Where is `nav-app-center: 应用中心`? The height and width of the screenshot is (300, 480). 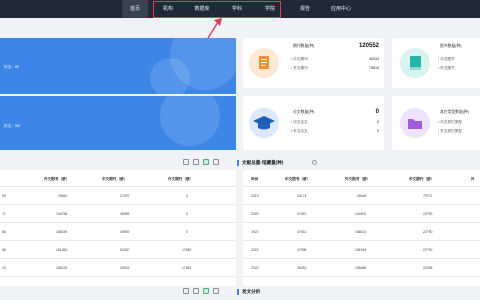 nav-app-center: 应用中心 is located at coordinates (341, 9).